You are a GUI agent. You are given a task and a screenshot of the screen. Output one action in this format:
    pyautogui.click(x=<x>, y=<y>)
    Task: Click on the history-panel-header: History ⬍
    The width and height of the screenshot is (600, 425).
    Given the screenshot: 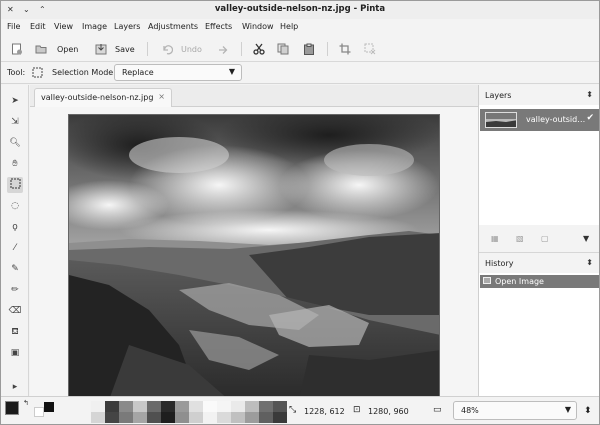 What is the action you would take?
    pyautogui.click(x=539, y=263)
    